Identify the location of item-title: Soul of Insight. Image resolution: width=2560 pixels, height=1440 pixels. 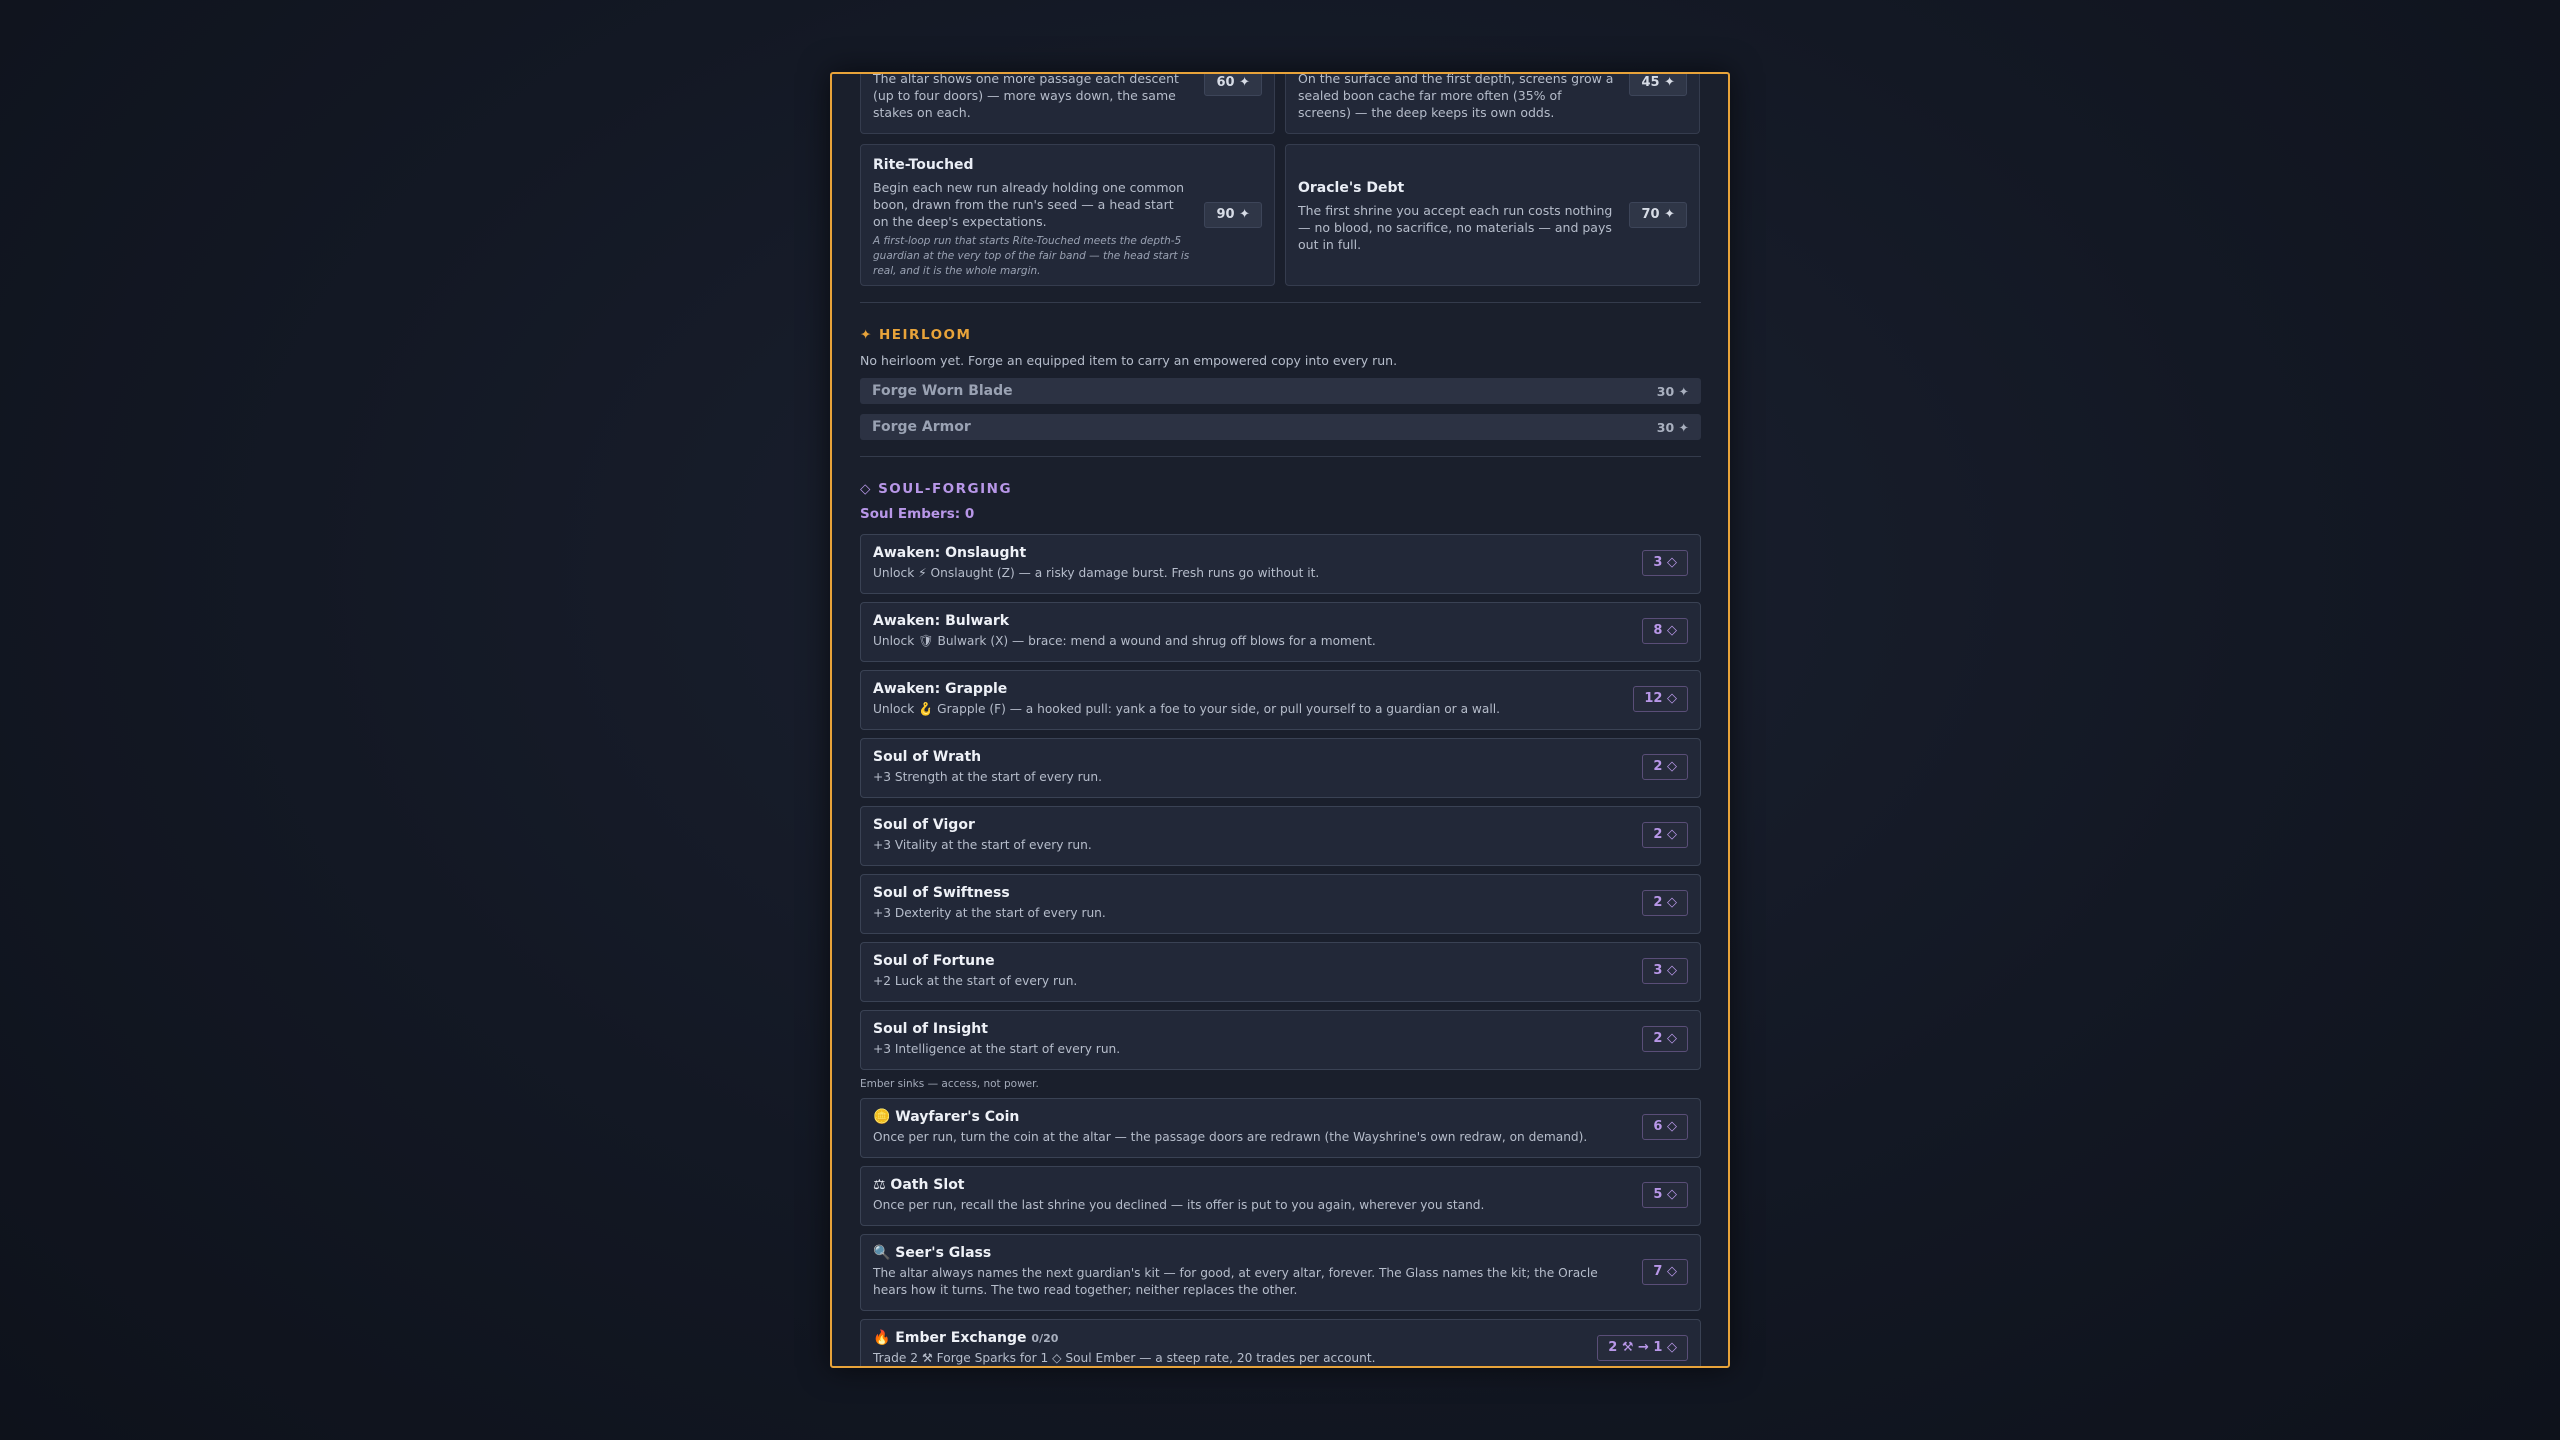
(930, 1029).